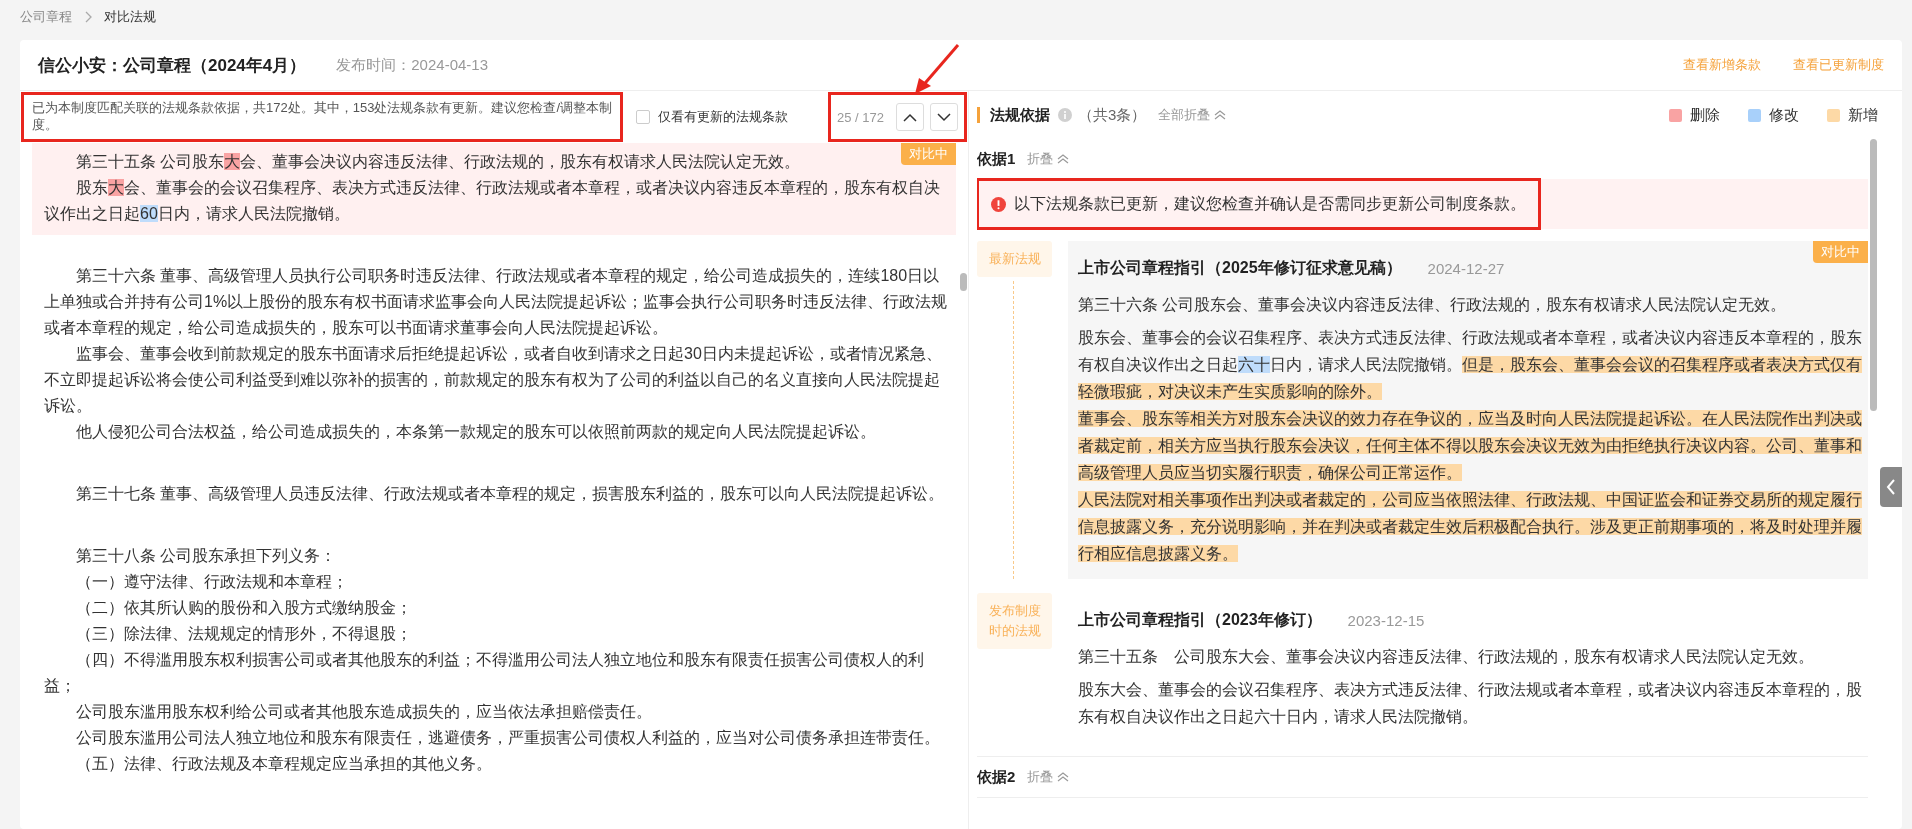 The width and height of the screenshot is (1912, 829). I want to click on article-paragraph: 公司股东滥用公司法人独立地位和股东有限责任，逃避债务，严重损害公司债权人利益的，应当对公司债务承担连带责任。, so click(508, 738).